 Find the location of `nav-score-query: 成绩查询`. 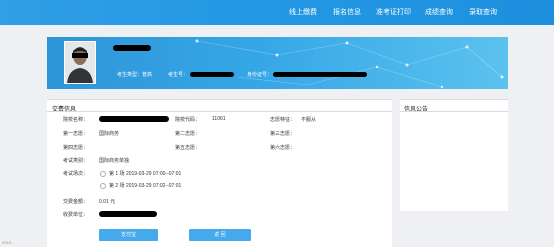

nav-score-query: 成绩查询 is located at coordinates (439, 12).